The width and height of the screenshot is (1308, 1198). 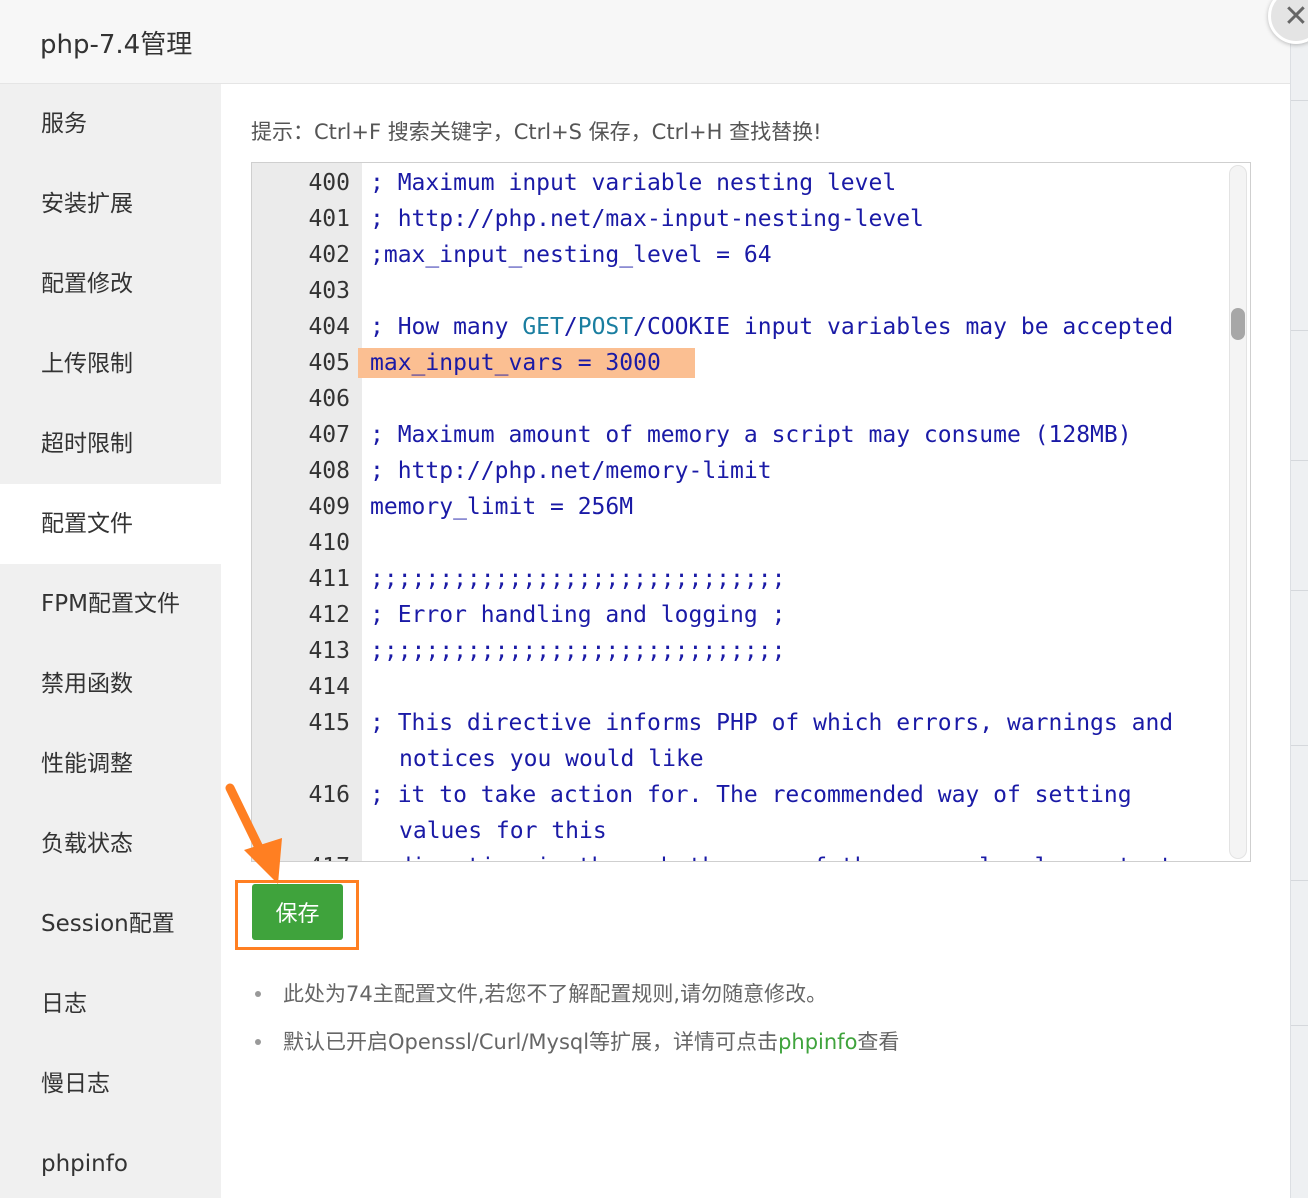 I want to click on code-line-highlighted: 405 max_input_vars = 3000, so click(x=751, y=363).